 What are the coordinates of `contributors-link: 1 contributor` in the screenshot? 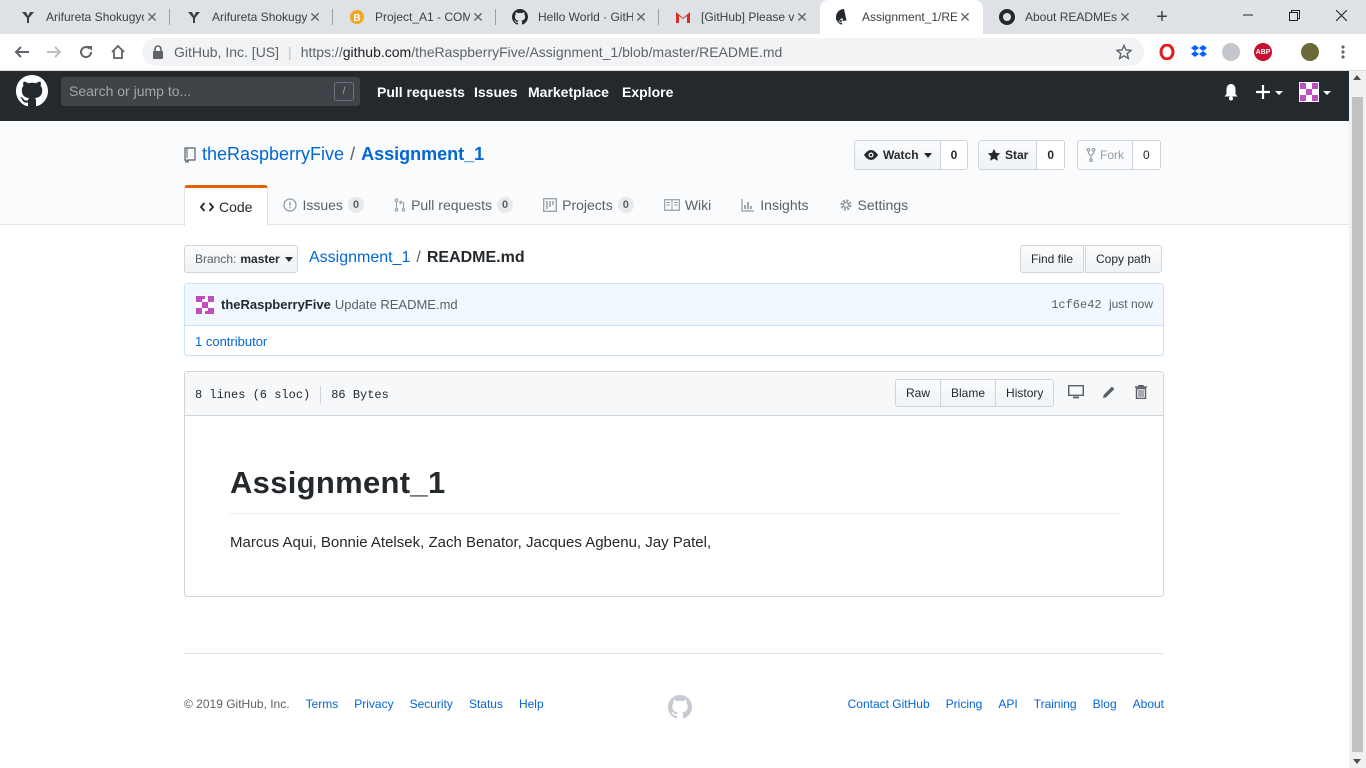 It's located at (231, 341).